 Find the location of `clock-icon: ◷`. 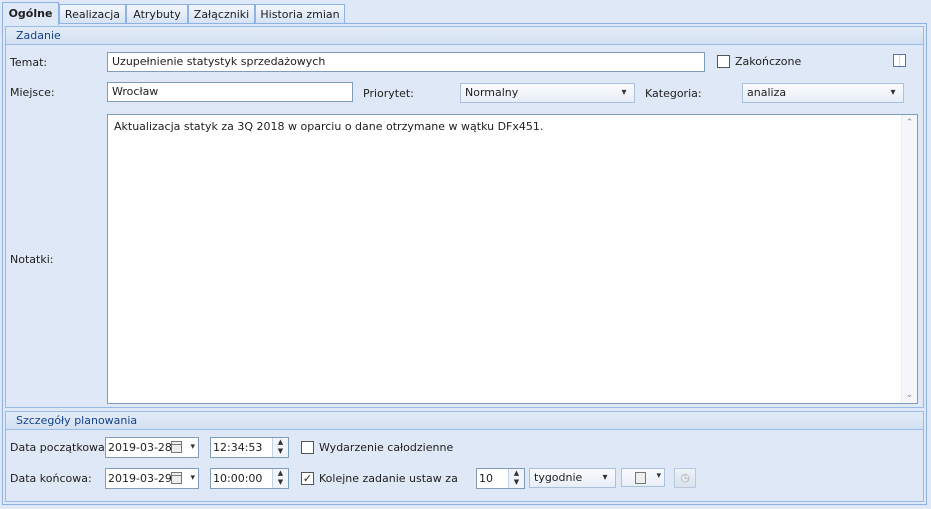

clock-icon: ◷ is located at coordinates (685, 477).